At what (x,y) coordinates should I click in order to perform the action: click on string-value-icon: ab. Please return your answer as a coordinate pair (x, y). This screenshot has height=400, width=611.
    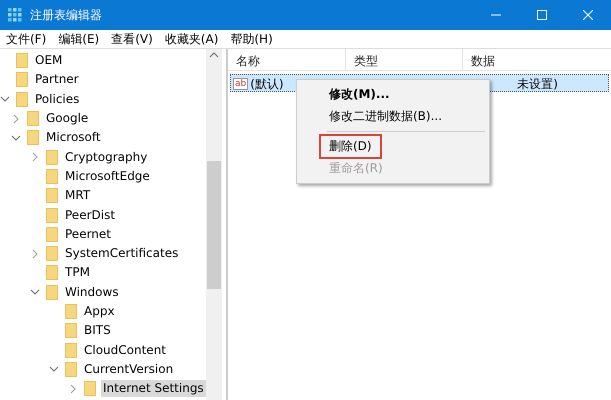
    Looking at the image, I should click on (240, 84).